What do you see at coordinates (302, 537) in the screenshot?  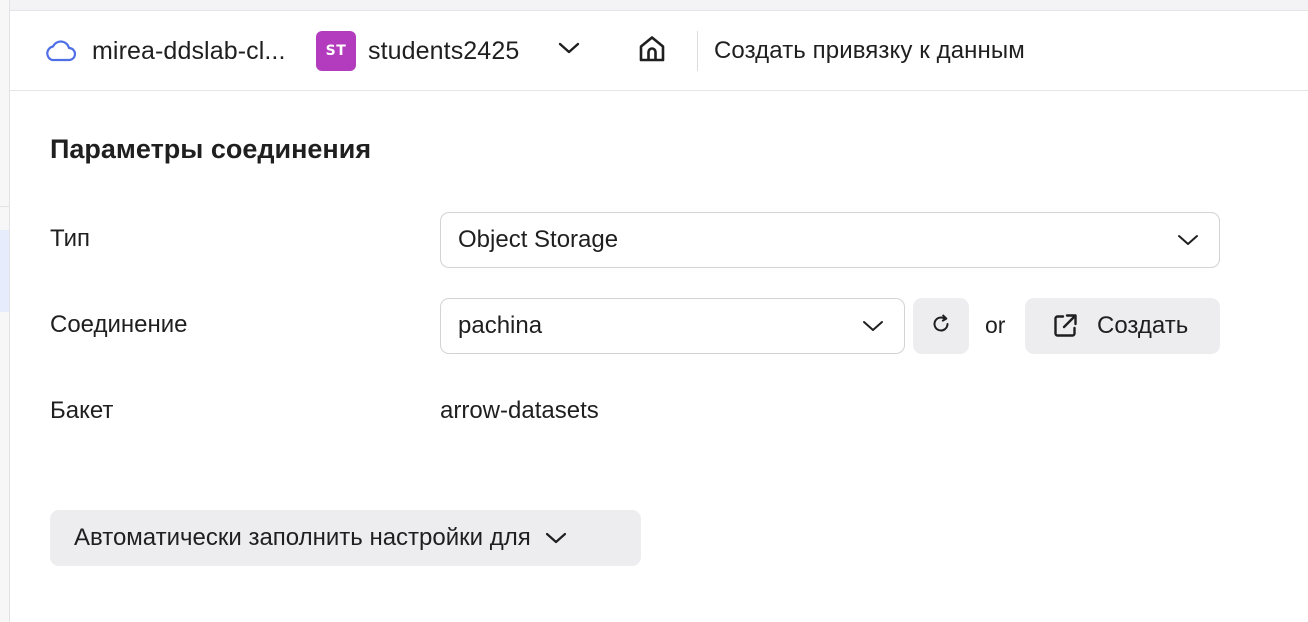 I see `autofill-settings-label: Автоматически заполнить настройки для` at bounding box center [302, 537].